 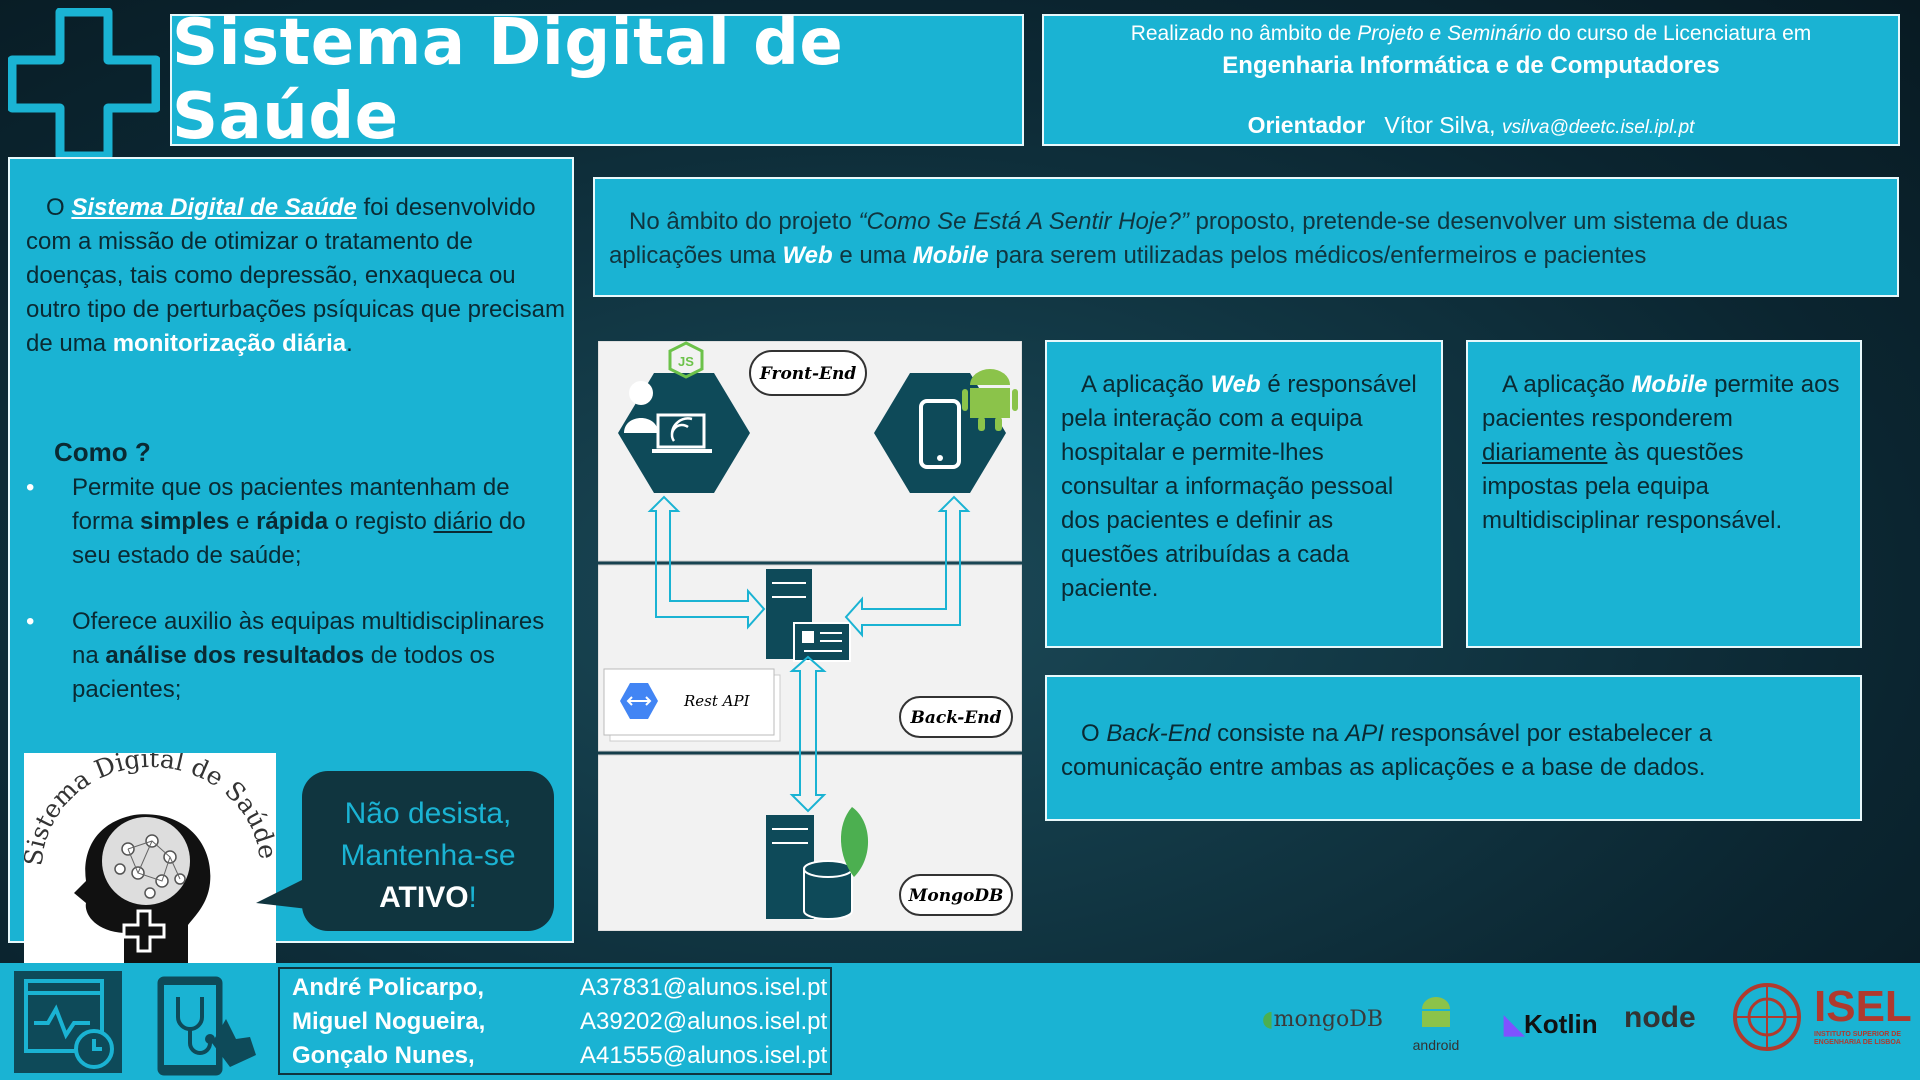 I want to click on isel-logo-text: ISEL, so click(x=1863, y=1006).